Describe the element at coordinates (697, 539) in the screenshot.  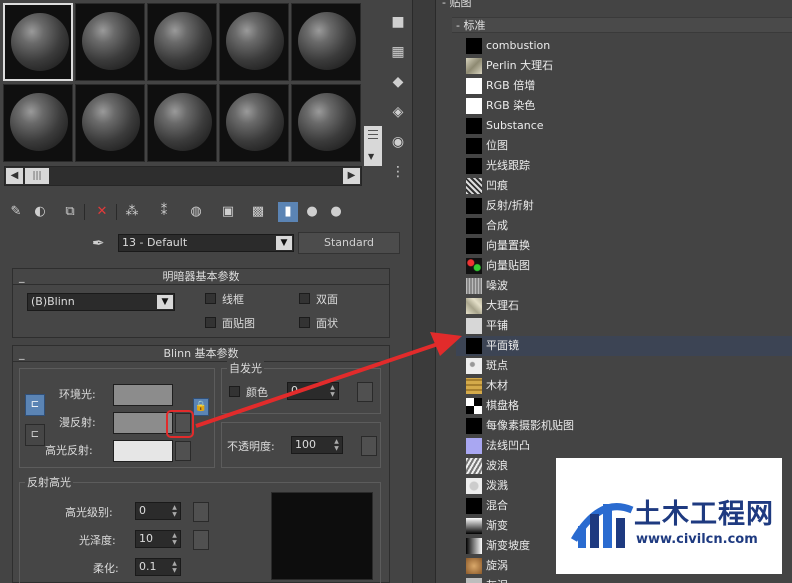
I see `watermark-url: www.civilcn.com` at that location.